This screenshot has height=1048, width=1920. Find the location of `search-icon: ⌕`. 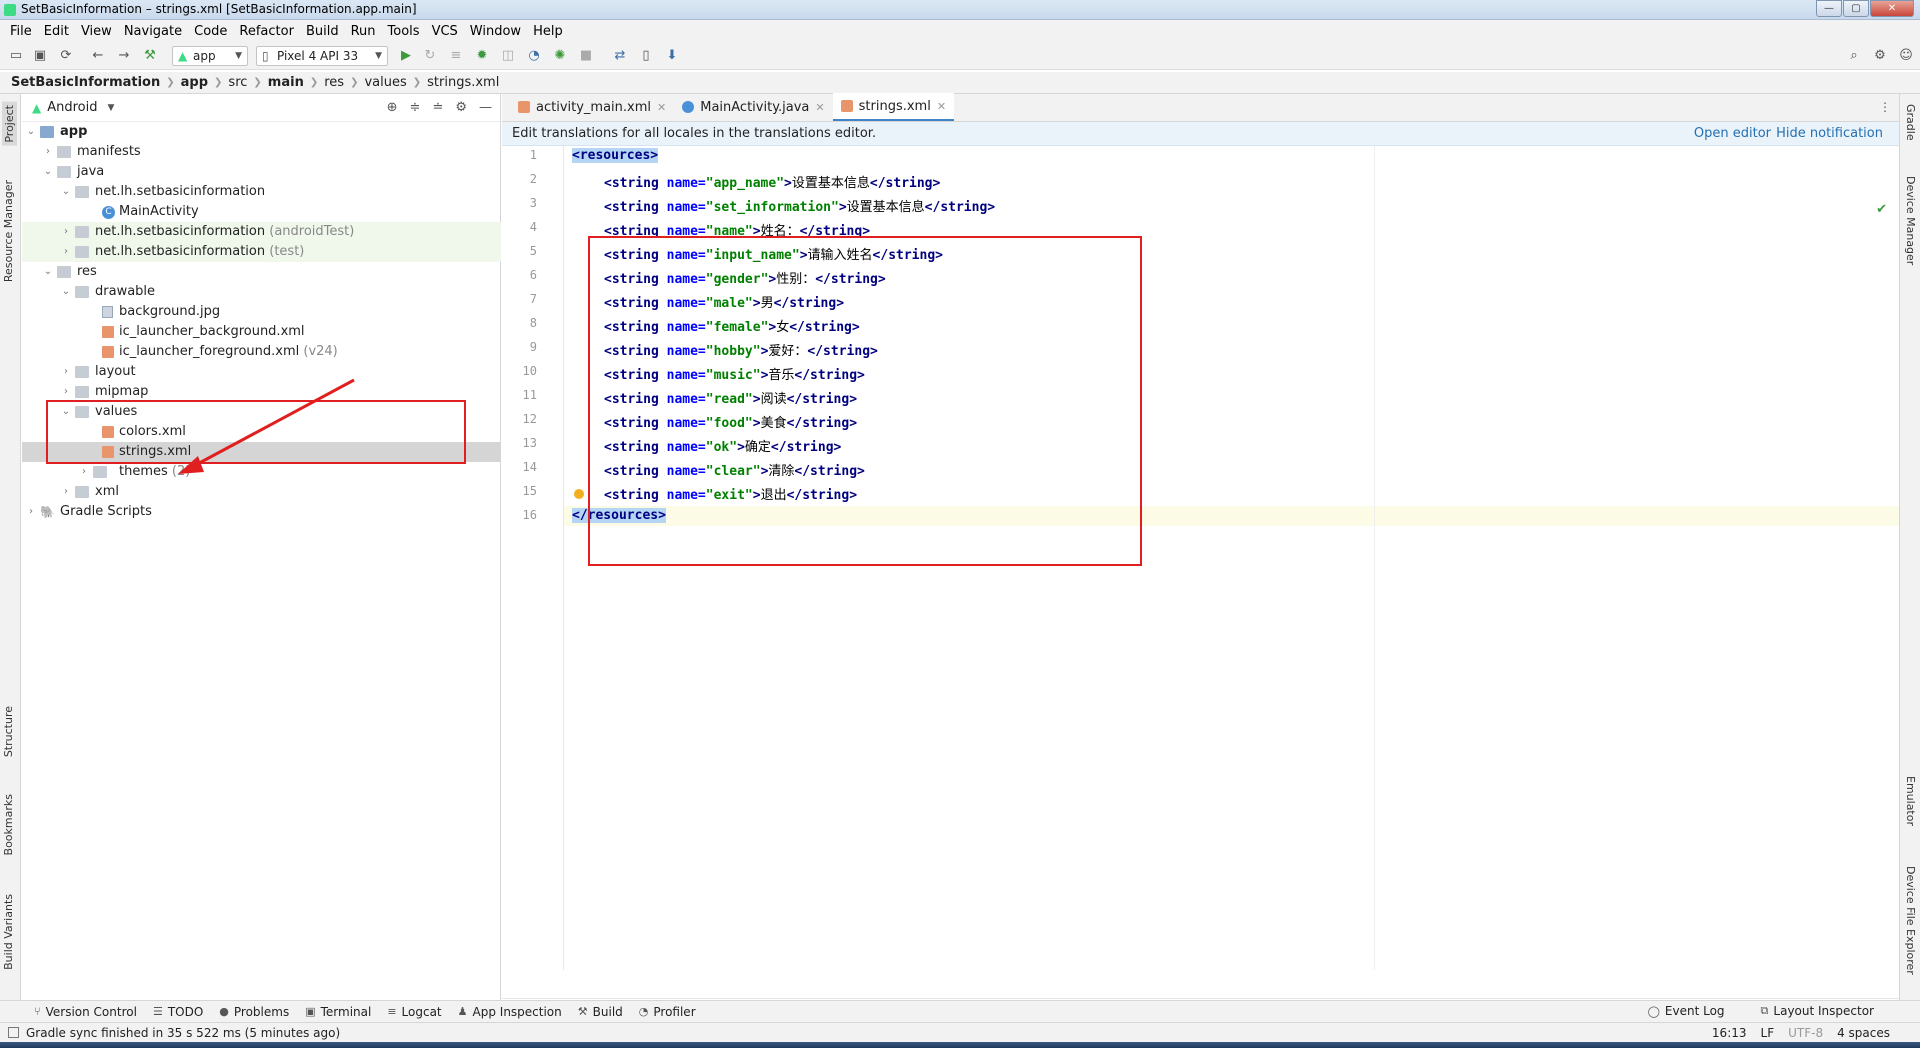

search-icon: ⌕ is located at coordinates (1854, 56).